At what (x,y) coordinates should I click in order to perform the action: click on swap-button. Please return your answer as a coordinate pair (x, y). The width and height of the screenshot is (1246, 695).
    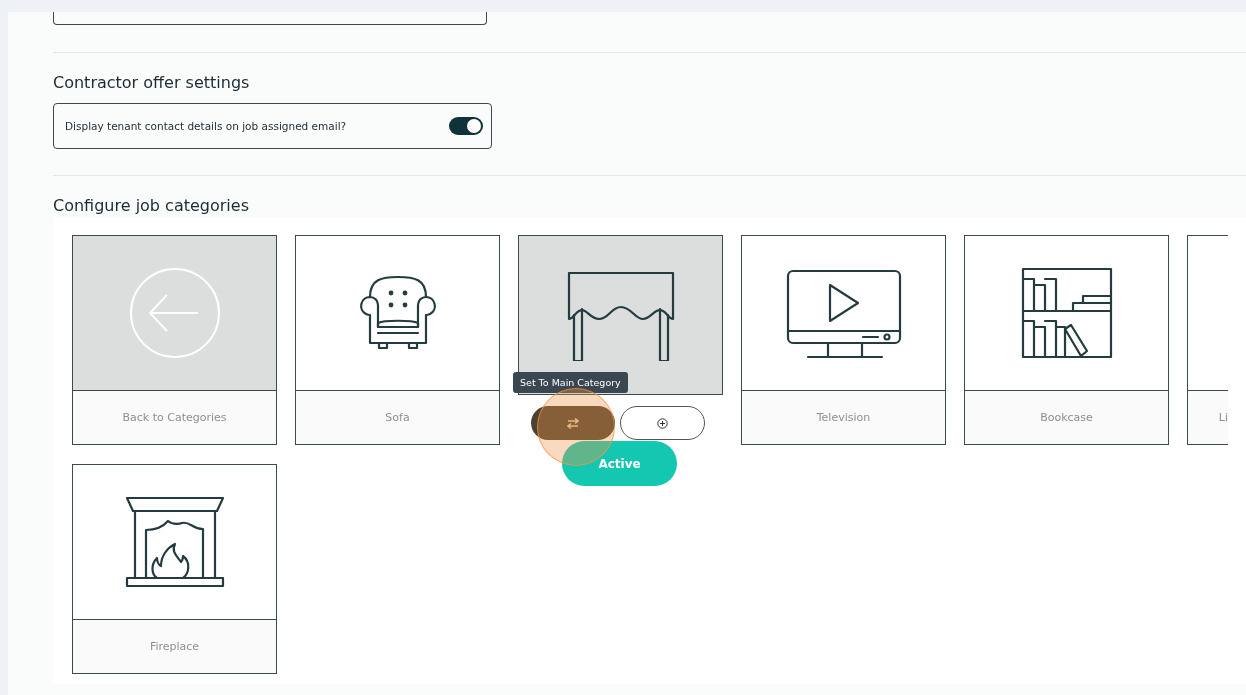
    Looking at the image, I should click on (573, 423).